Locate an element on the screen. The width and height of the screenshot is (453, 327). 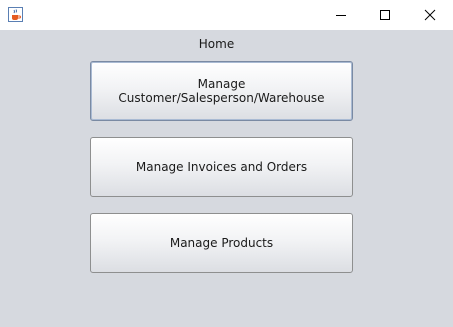
button-label: Manage Products is located at coordinates (221, 243).